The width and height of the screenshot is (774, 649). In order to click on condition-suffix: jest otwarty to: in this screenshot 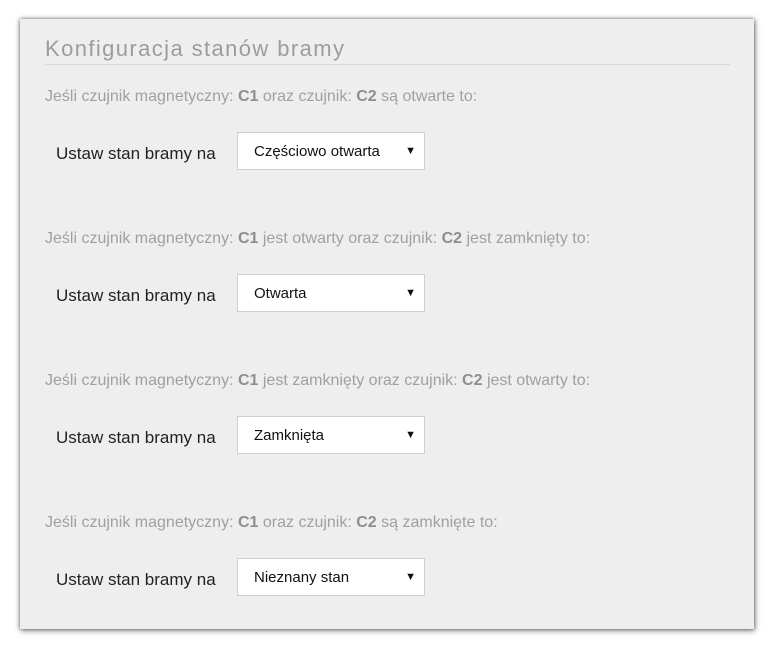, I will do `click(536, 380)`.